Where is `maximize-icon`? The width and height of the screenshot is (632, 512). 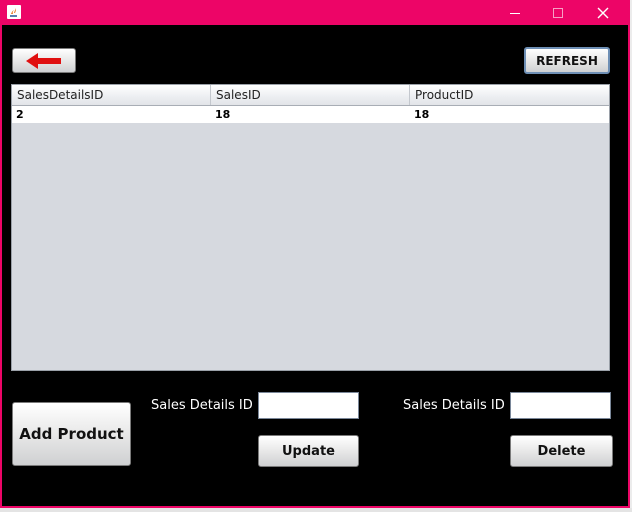
maximize-icon is located at coordinates (558, 12).